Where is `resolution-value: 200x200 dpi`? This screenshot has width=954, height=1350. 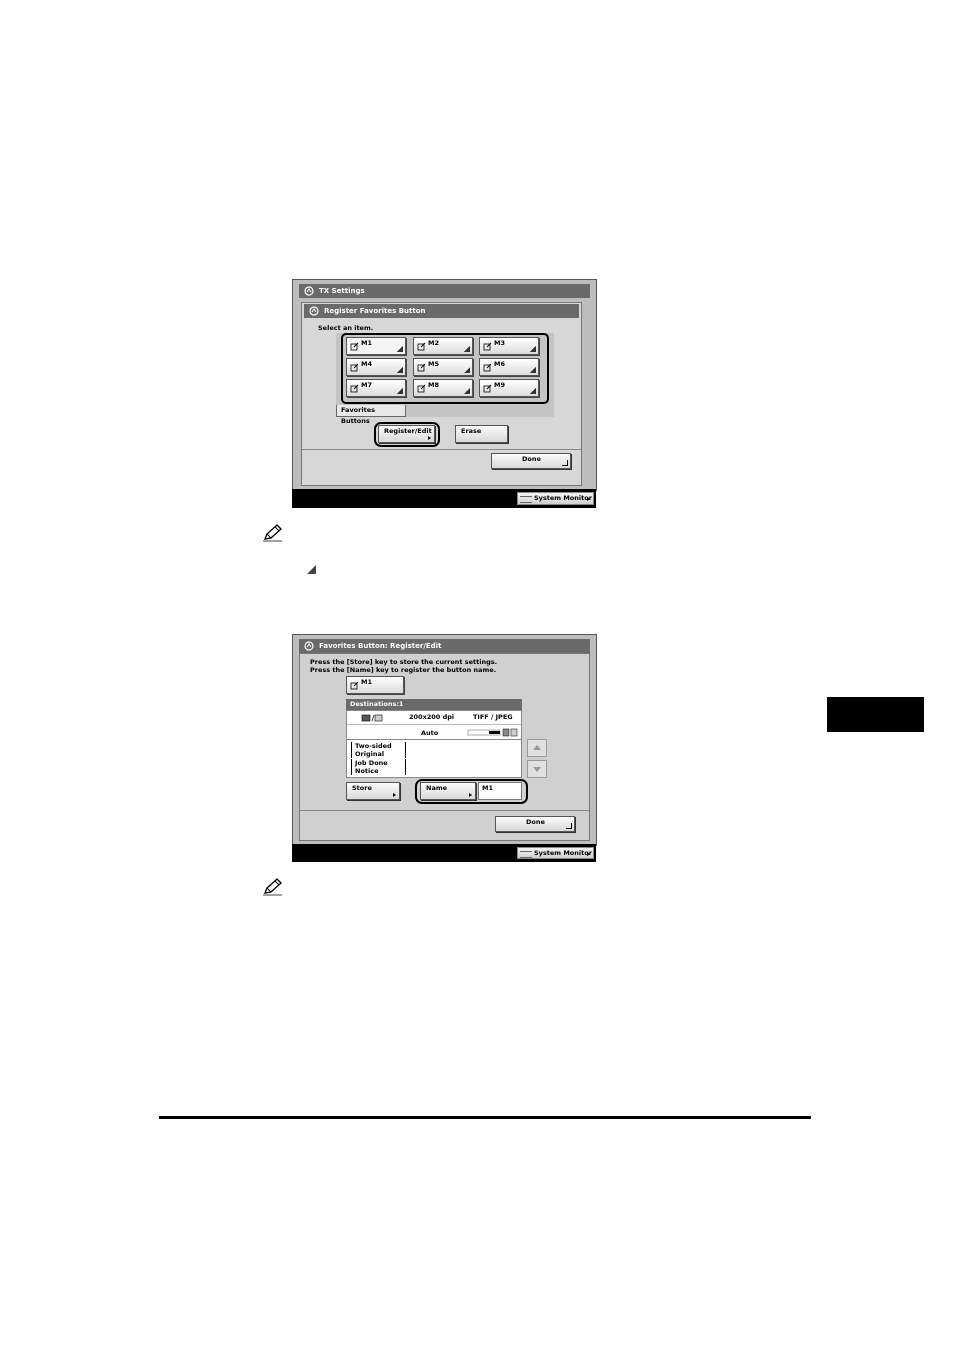 resolution-value: 200x200 dpi is located at coordinates (432, 717).